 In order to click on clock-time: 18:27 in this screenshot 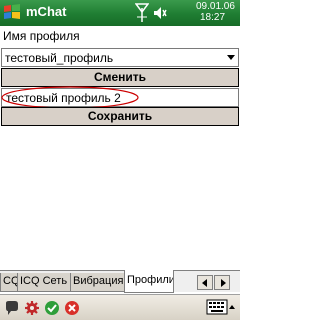, I will do `click(213, 17)`.